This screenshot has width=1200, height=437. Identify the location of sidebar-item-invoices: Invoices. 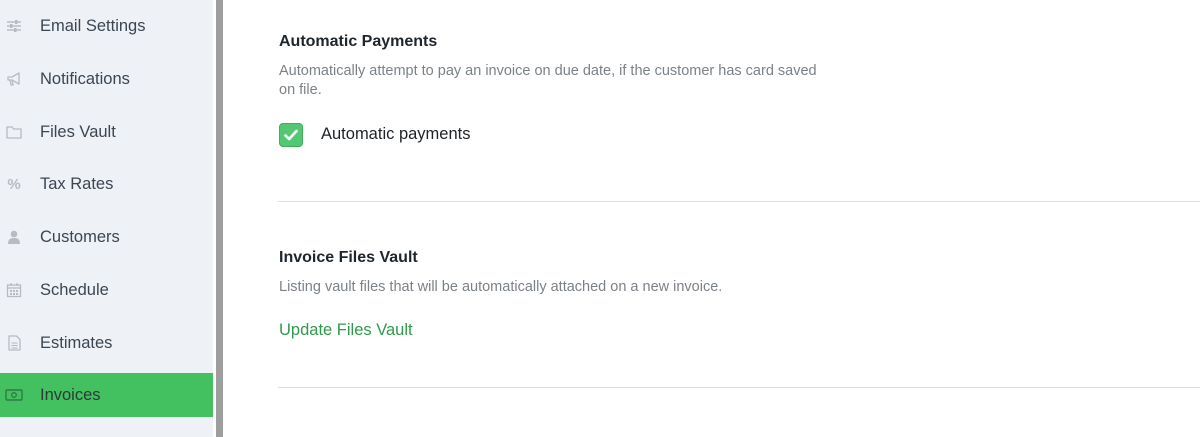
(106, 395).